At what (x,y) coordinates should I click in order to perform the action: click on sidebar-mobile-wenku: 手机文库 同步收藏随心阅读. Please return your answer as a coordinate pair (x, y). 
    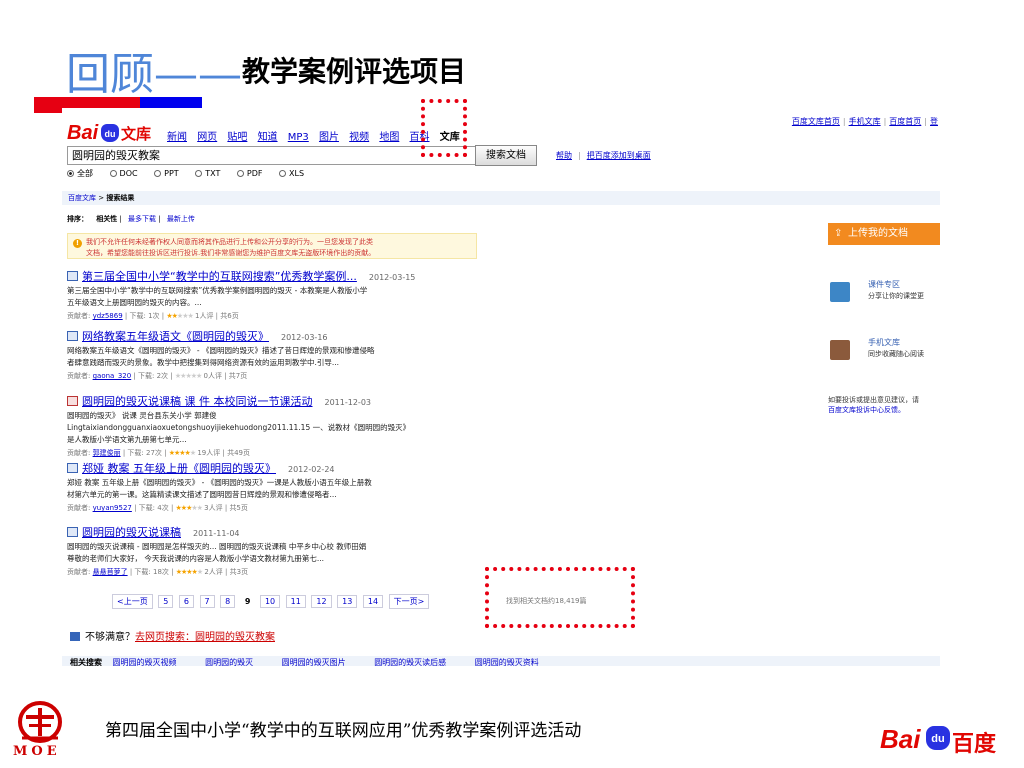
    Looking at the image, I should click on (884, 352).